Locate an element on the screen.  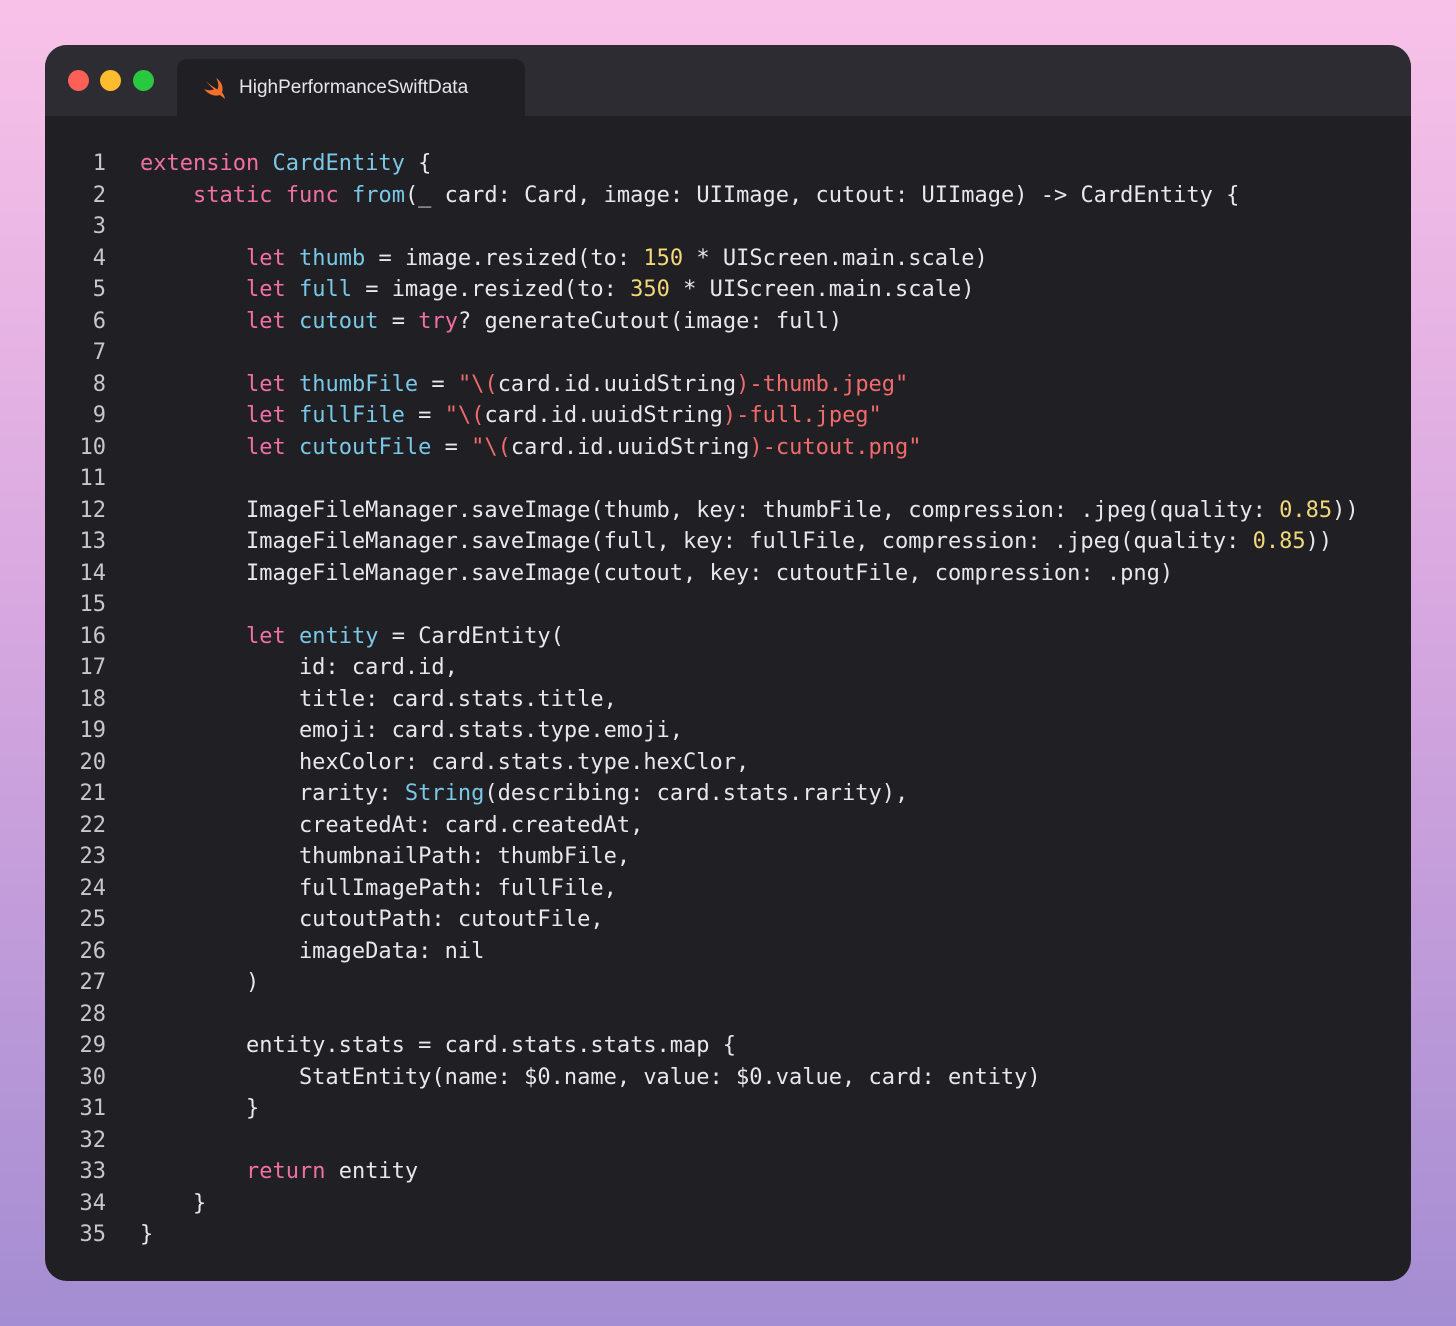
code-line: 20 hexColor: card.stats.type.hexClor, is located at coordinates (728, 763).